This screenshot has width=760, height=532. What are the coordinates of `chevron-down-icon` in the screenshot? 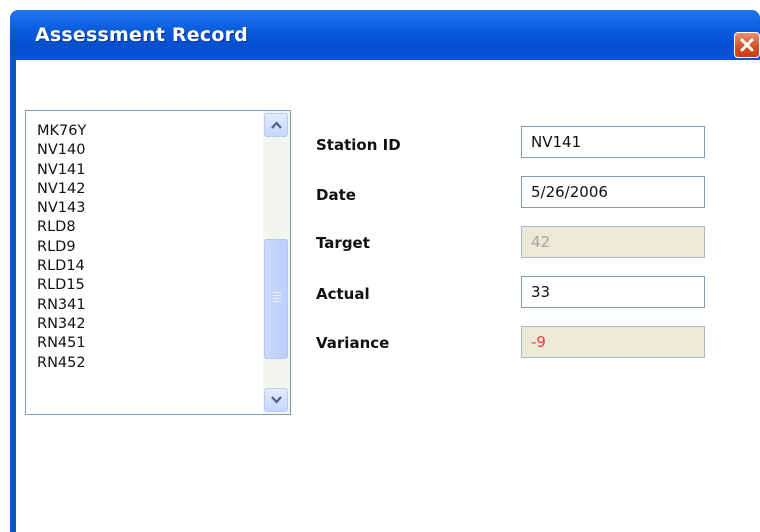 It's located at (276, 400).